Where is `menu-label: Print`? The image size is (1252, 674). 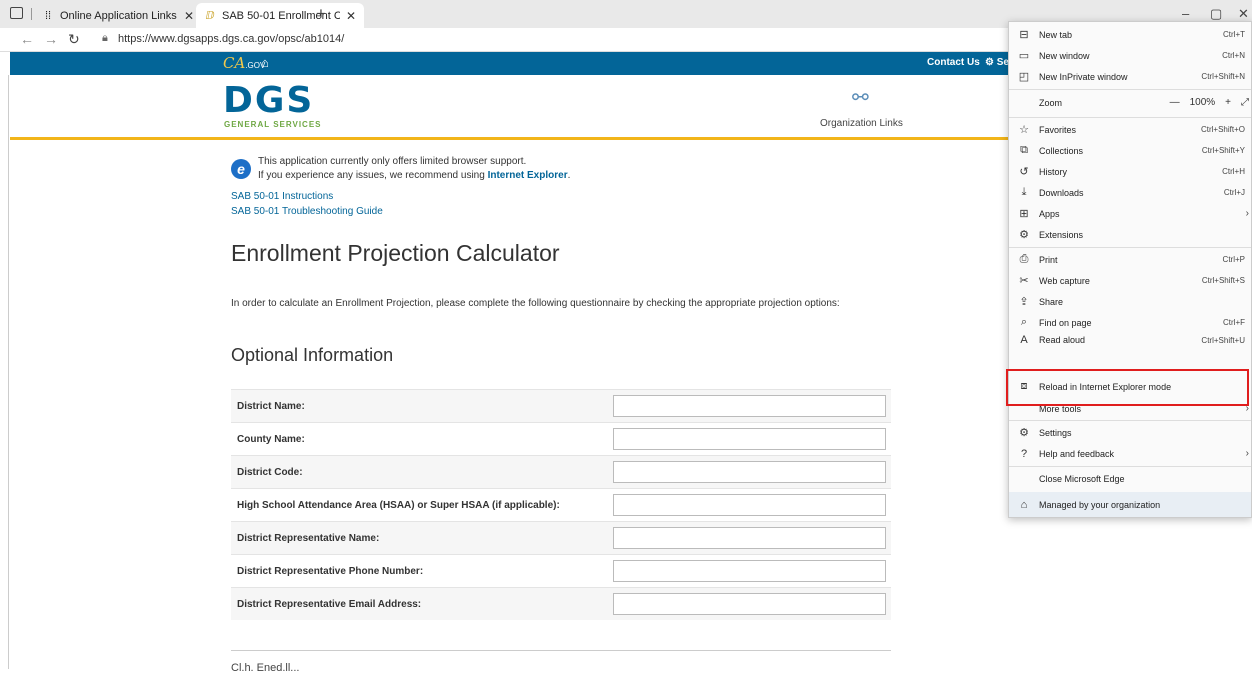
menu-label: Print is located at coordinates (1048, 259).